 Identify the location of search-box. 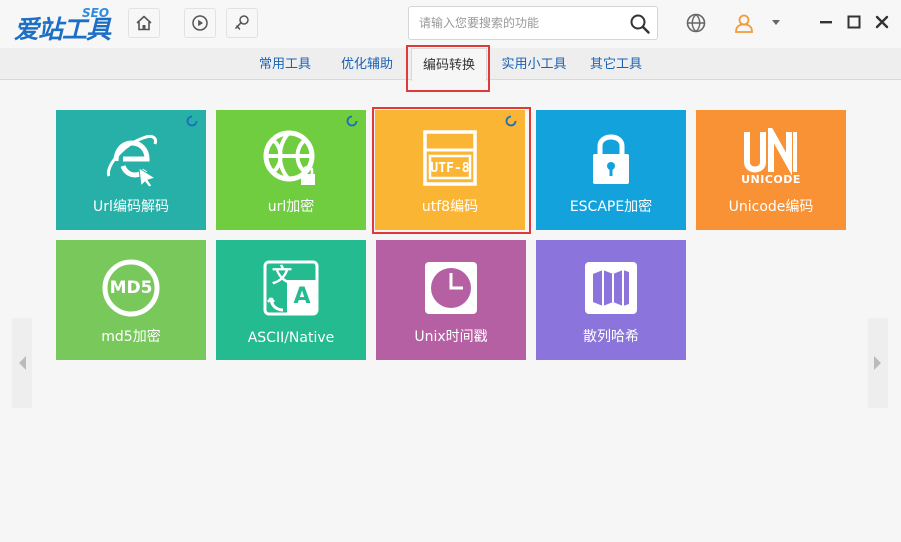
(533, 23).